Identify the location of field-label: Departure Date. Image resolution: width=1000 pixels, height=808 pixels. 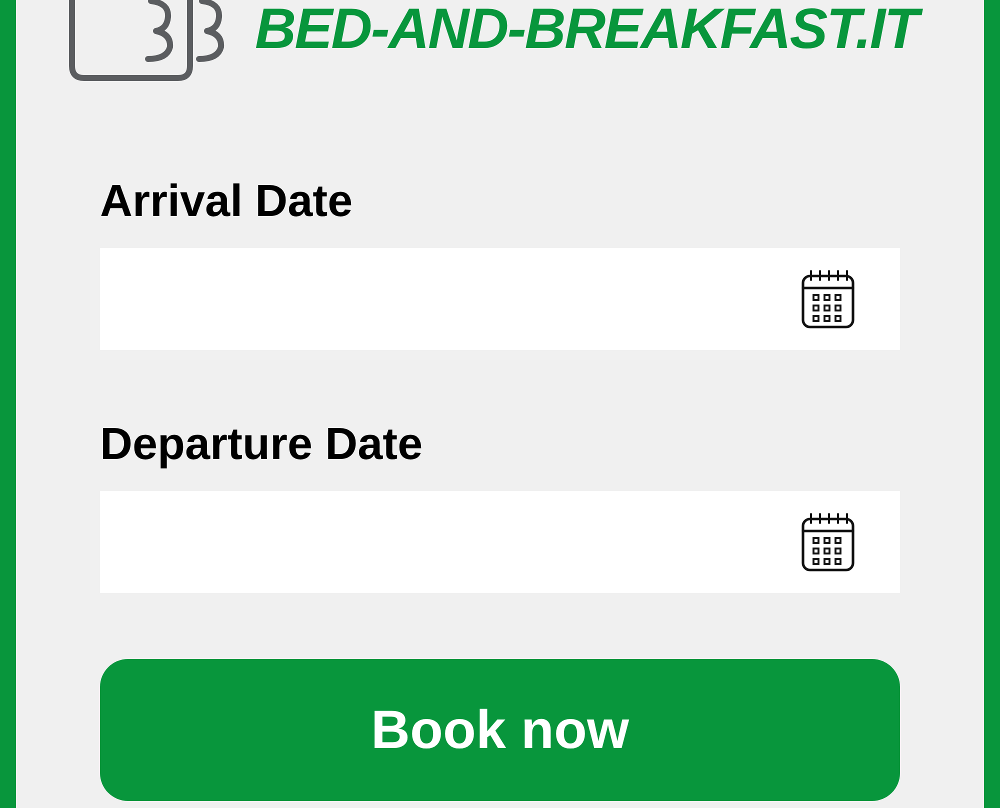
(261, 444).